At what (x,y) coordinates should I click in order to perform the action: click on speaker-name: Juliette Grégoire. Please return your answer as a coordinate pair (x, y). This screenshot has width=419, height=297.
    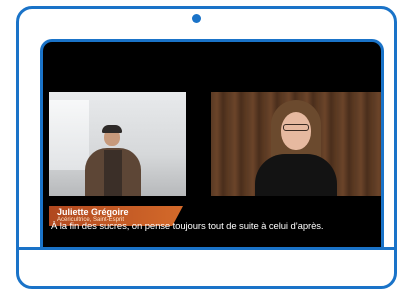
    Looking at the image, I should click on (93, 212).